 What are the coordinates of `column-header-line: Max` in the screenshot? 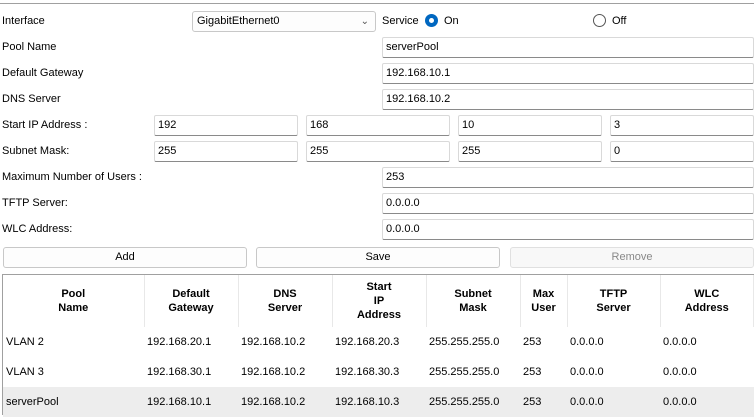 It's located at (543, 294).